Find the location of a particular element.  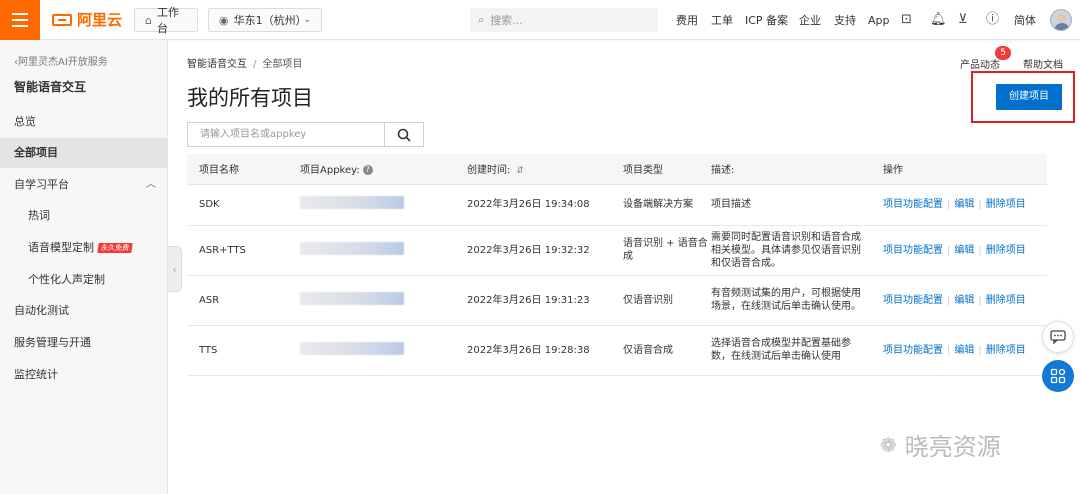

watermark-text: 晓亮资源 is located at coordinates (952, 447).